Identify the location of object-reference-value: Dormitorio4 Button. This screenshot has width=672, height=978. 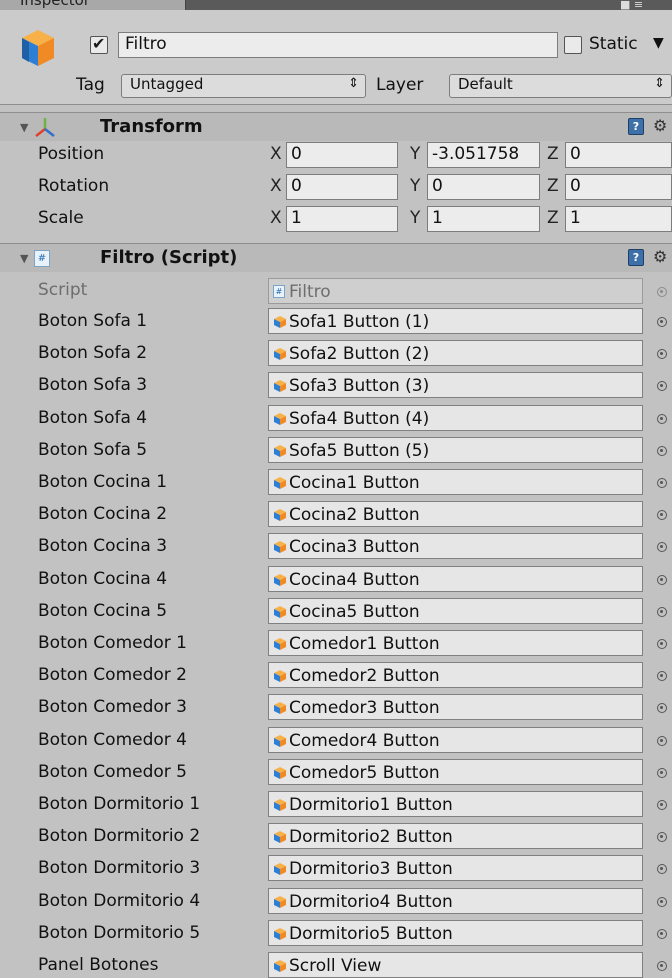
(371, 901).